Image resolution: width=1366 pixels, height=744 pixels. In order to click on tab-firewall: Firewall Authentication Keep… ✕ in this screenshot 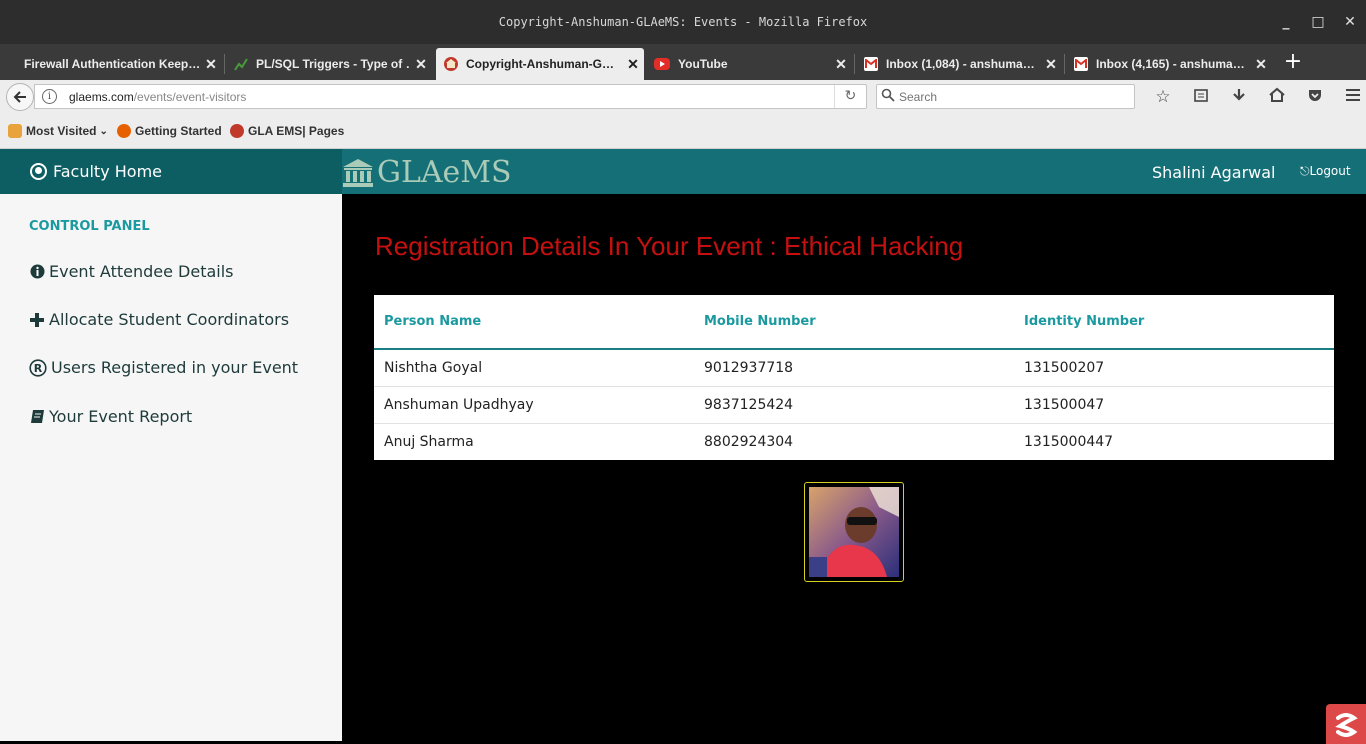, I will do `click(119, 64)`.